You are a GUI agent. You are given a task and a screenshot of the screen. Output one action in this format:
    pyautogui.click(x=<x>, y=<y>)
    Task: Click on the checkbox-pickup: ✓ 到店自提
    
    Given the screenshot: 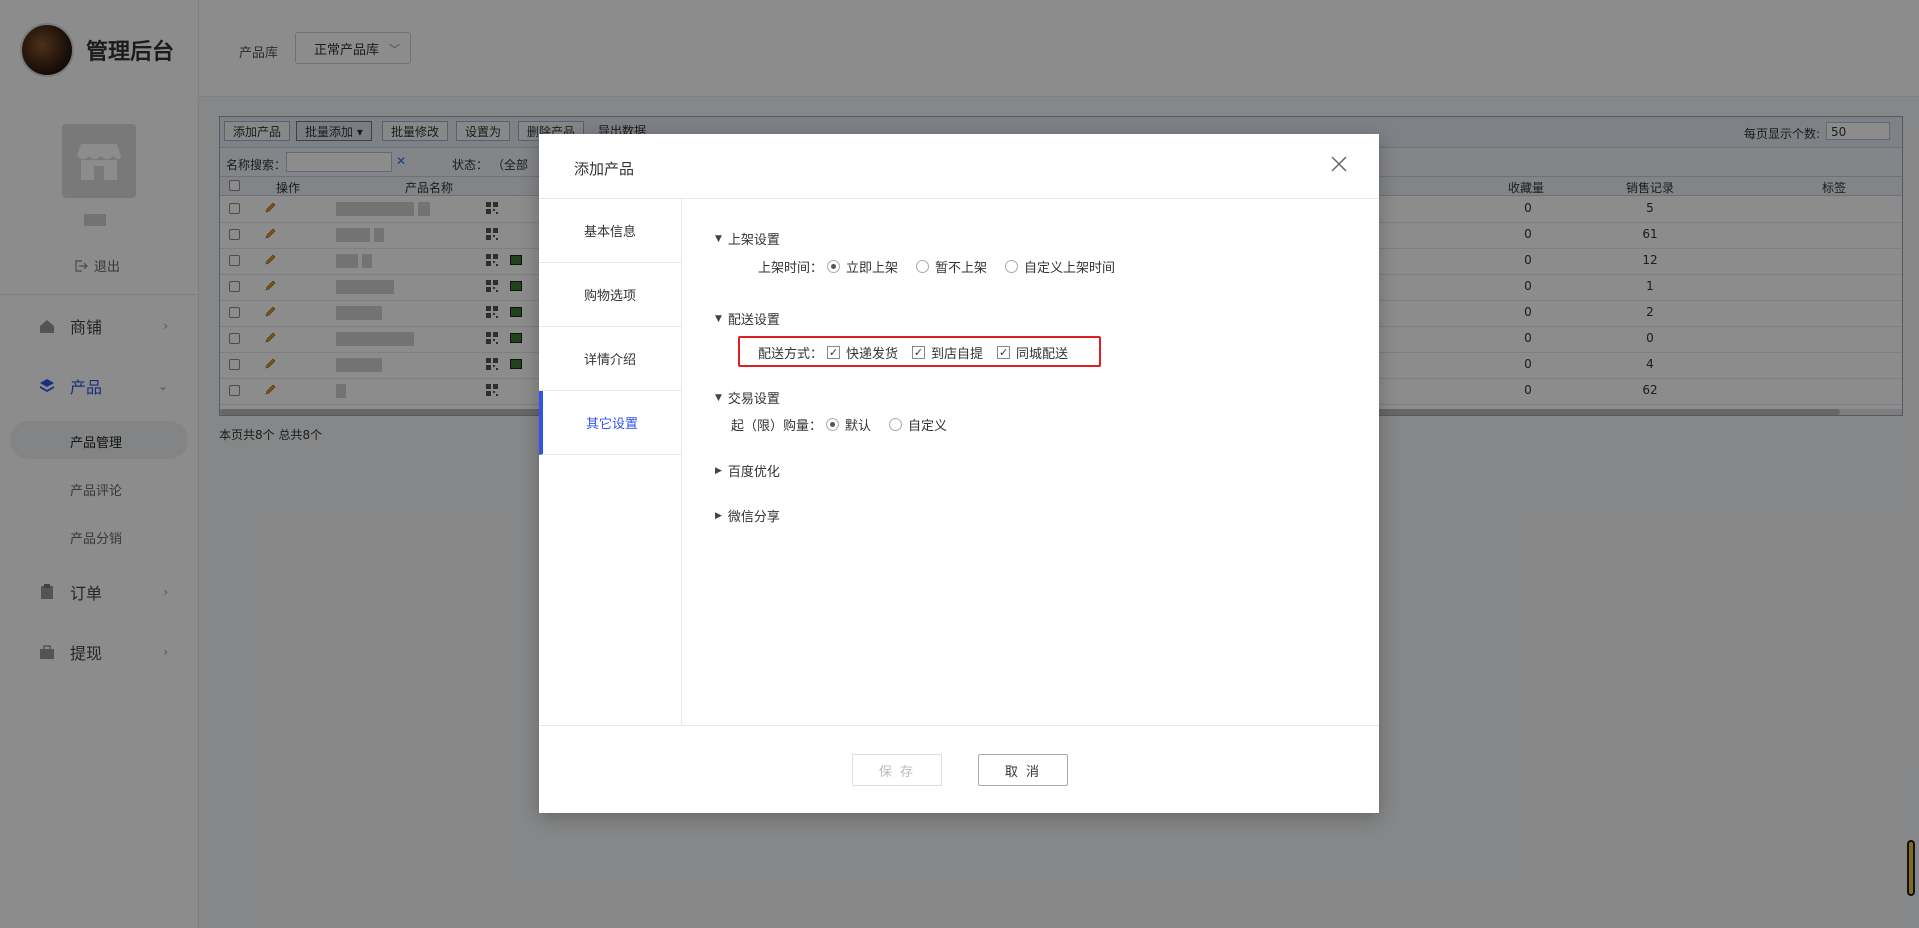 What is the action you would take?
    pyautogui.click(x=947, y=352)
    